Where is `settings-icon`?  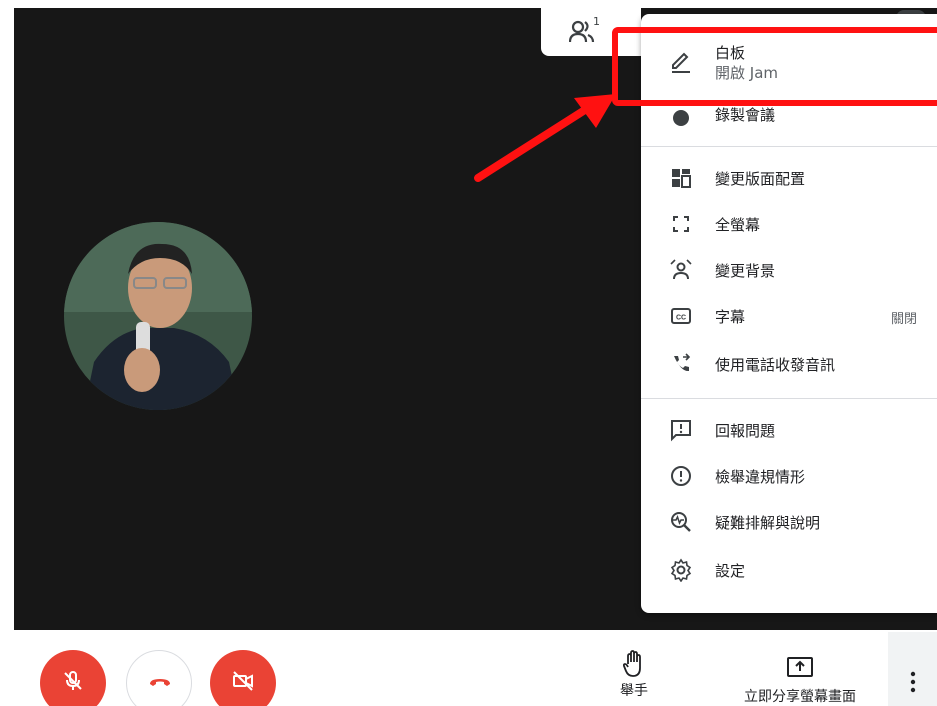 settings-icon is located at coordinates (682, 570).